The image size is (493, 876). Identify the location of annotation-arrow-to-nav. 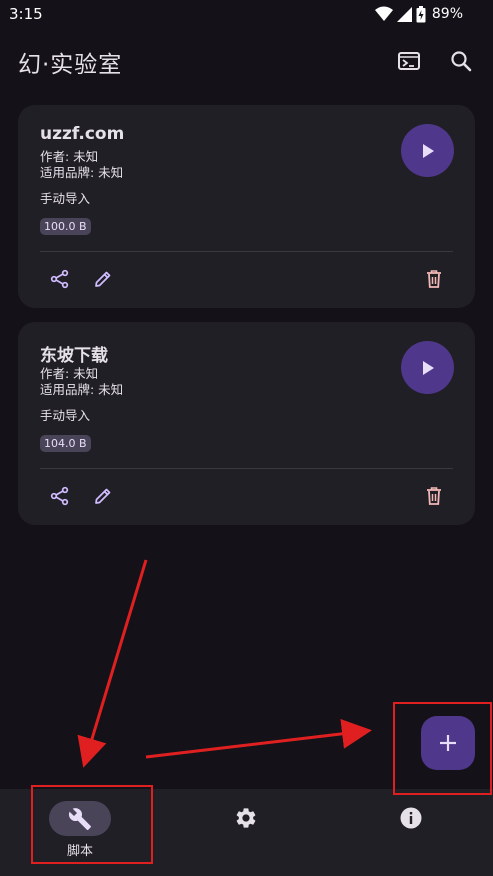
(112, 663).